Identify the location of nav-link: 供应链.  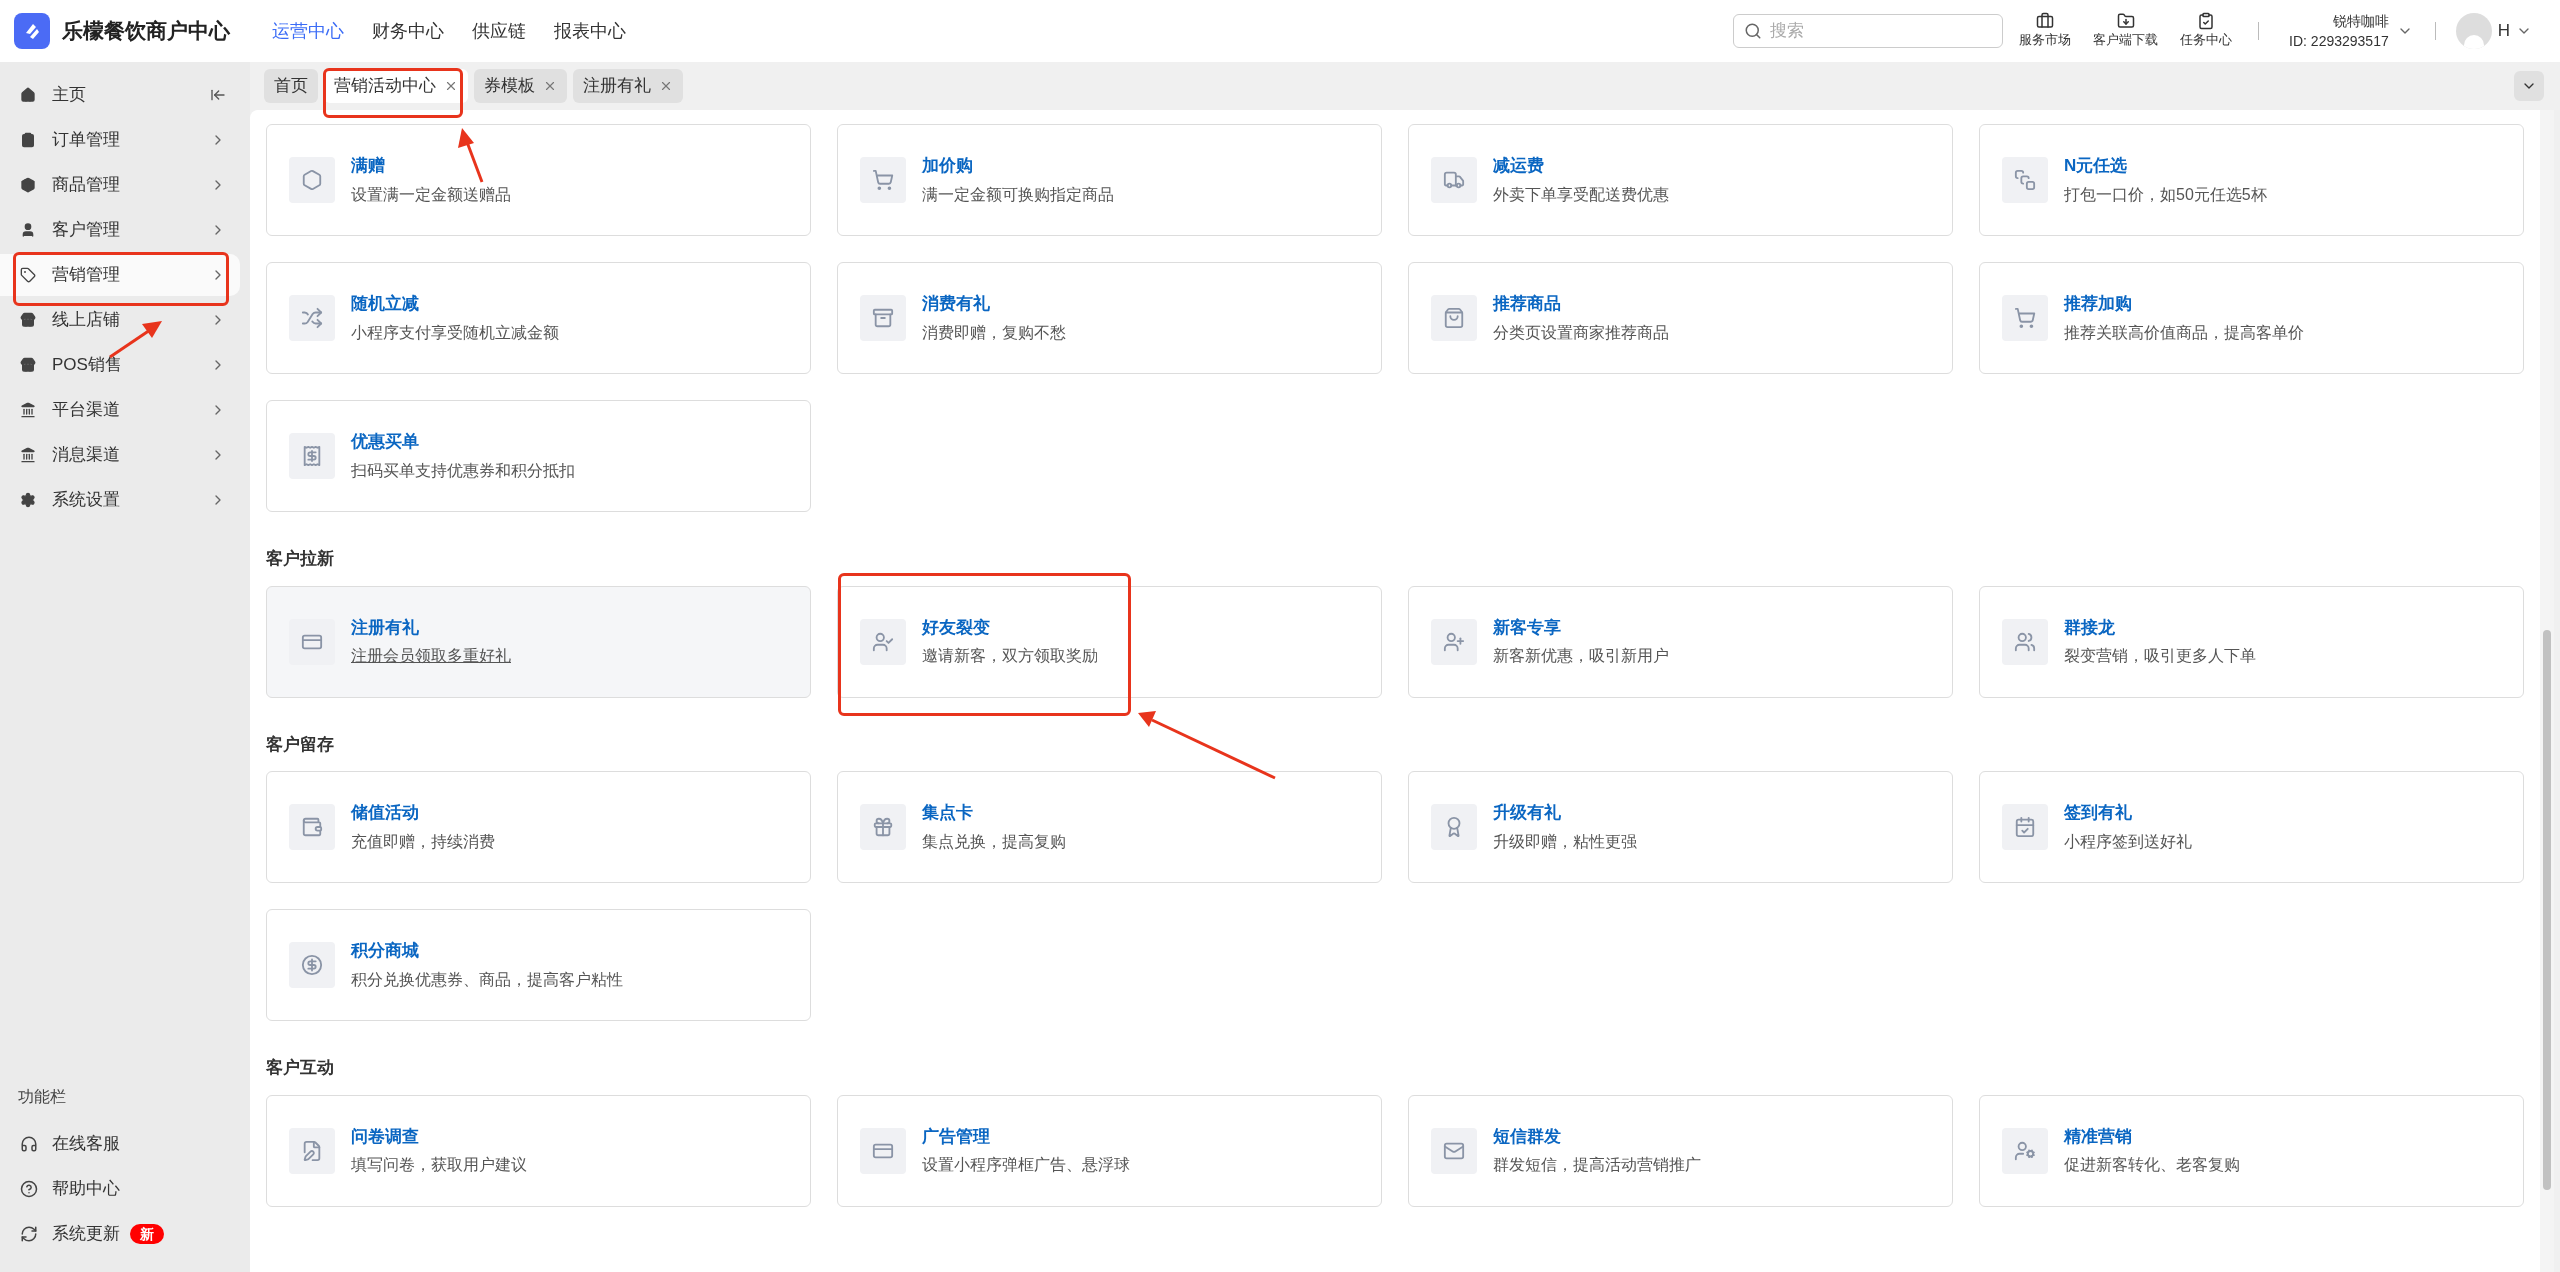
(499, 31).